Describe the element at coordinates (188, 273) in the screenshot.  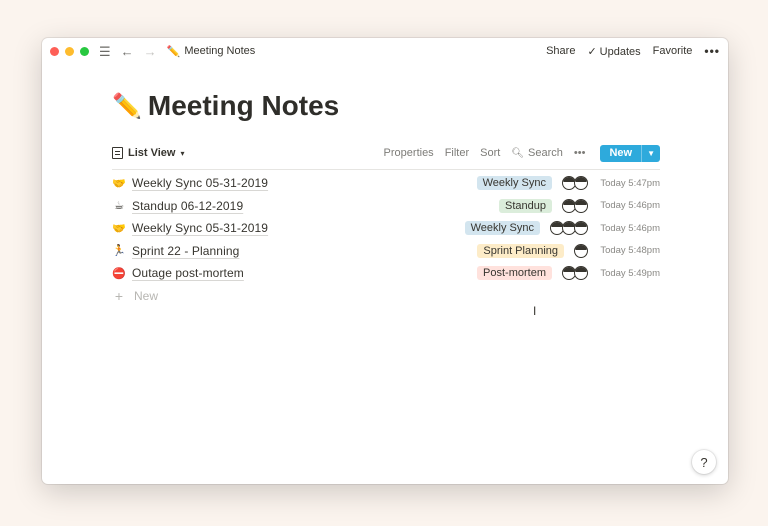
I see `page-name: Outage post-mortem` at that location.